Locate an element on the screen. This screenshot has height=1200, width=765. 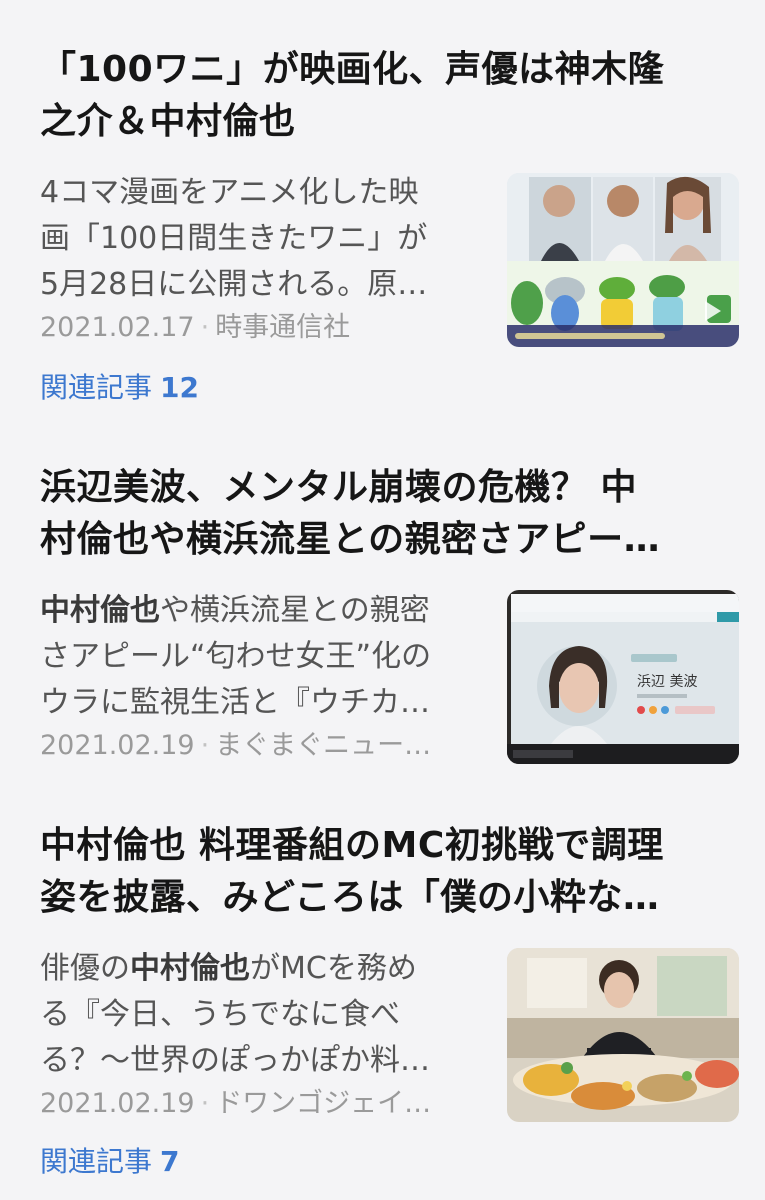
article-date: 2021.02.17 is located at coordinates (117, 327).